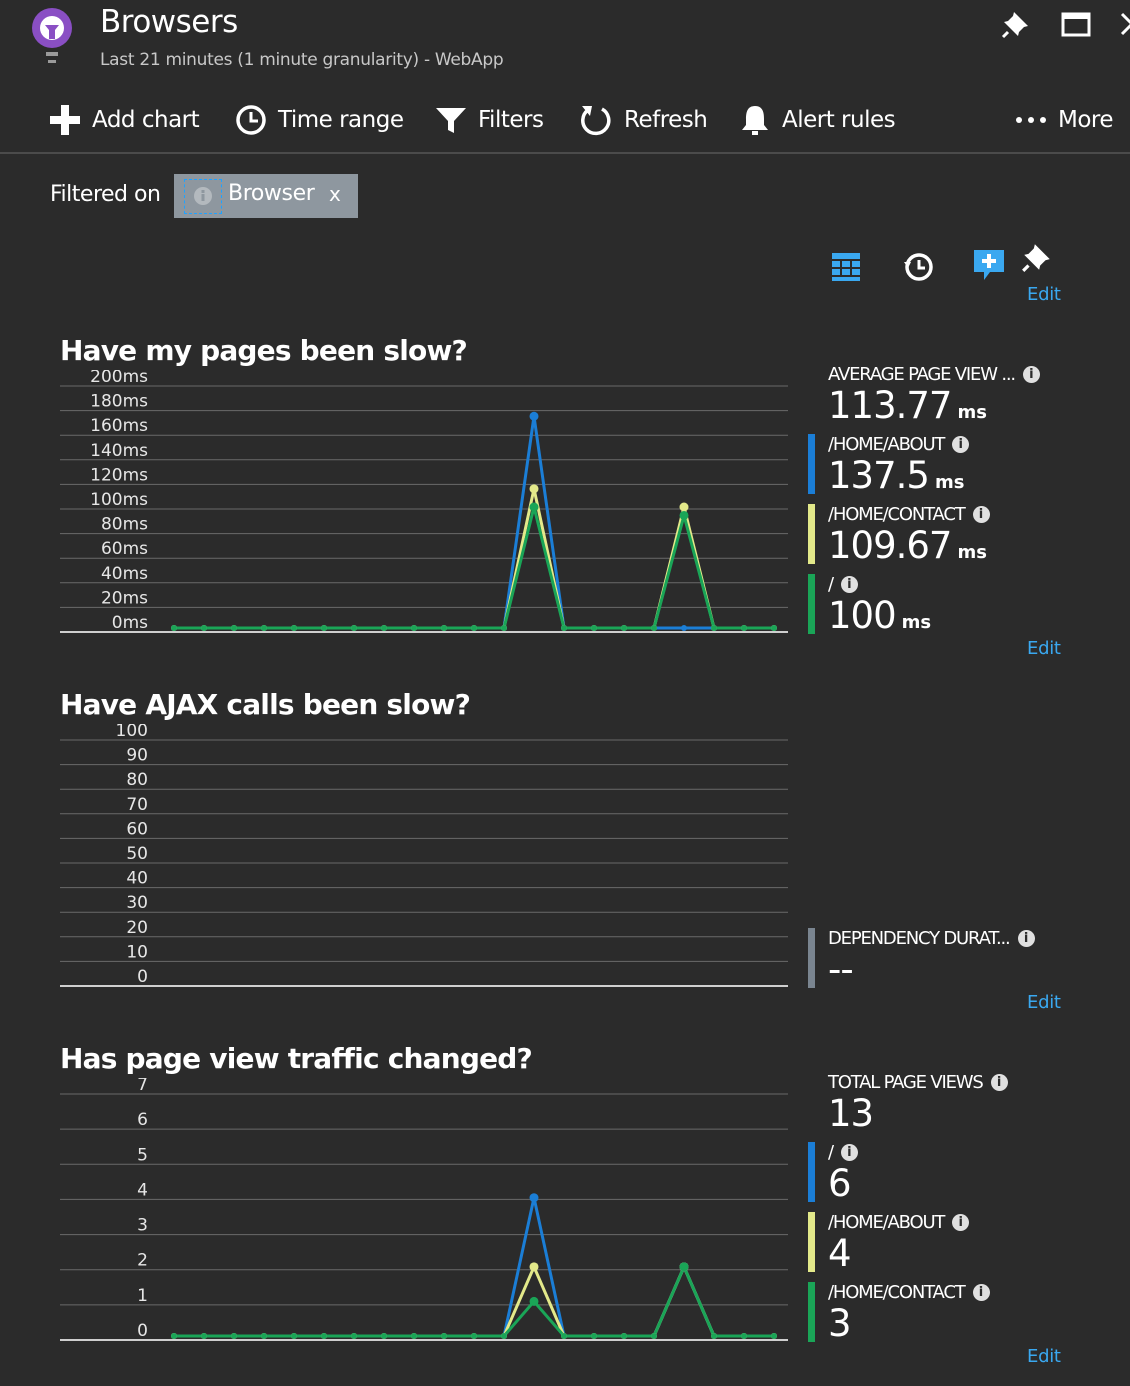  I want to click on history-icon, so click(919, 267).